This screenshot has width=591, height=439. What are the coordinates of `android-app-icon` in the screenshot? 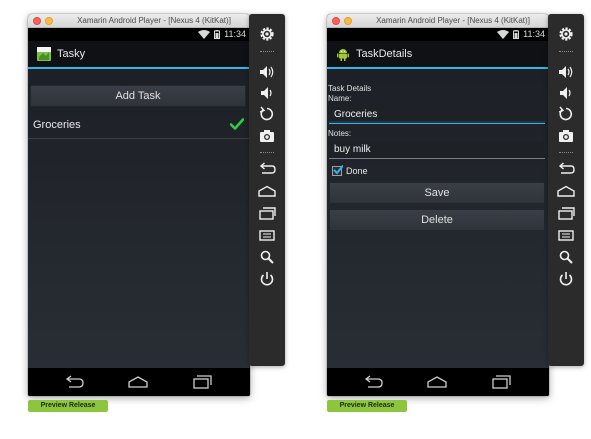 It's located at (343, 55).